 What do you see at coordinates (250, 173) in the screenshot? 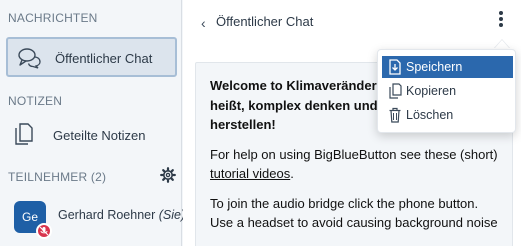
I see `tutorial-link: tutorial videos` at bounding box center [250, 173].